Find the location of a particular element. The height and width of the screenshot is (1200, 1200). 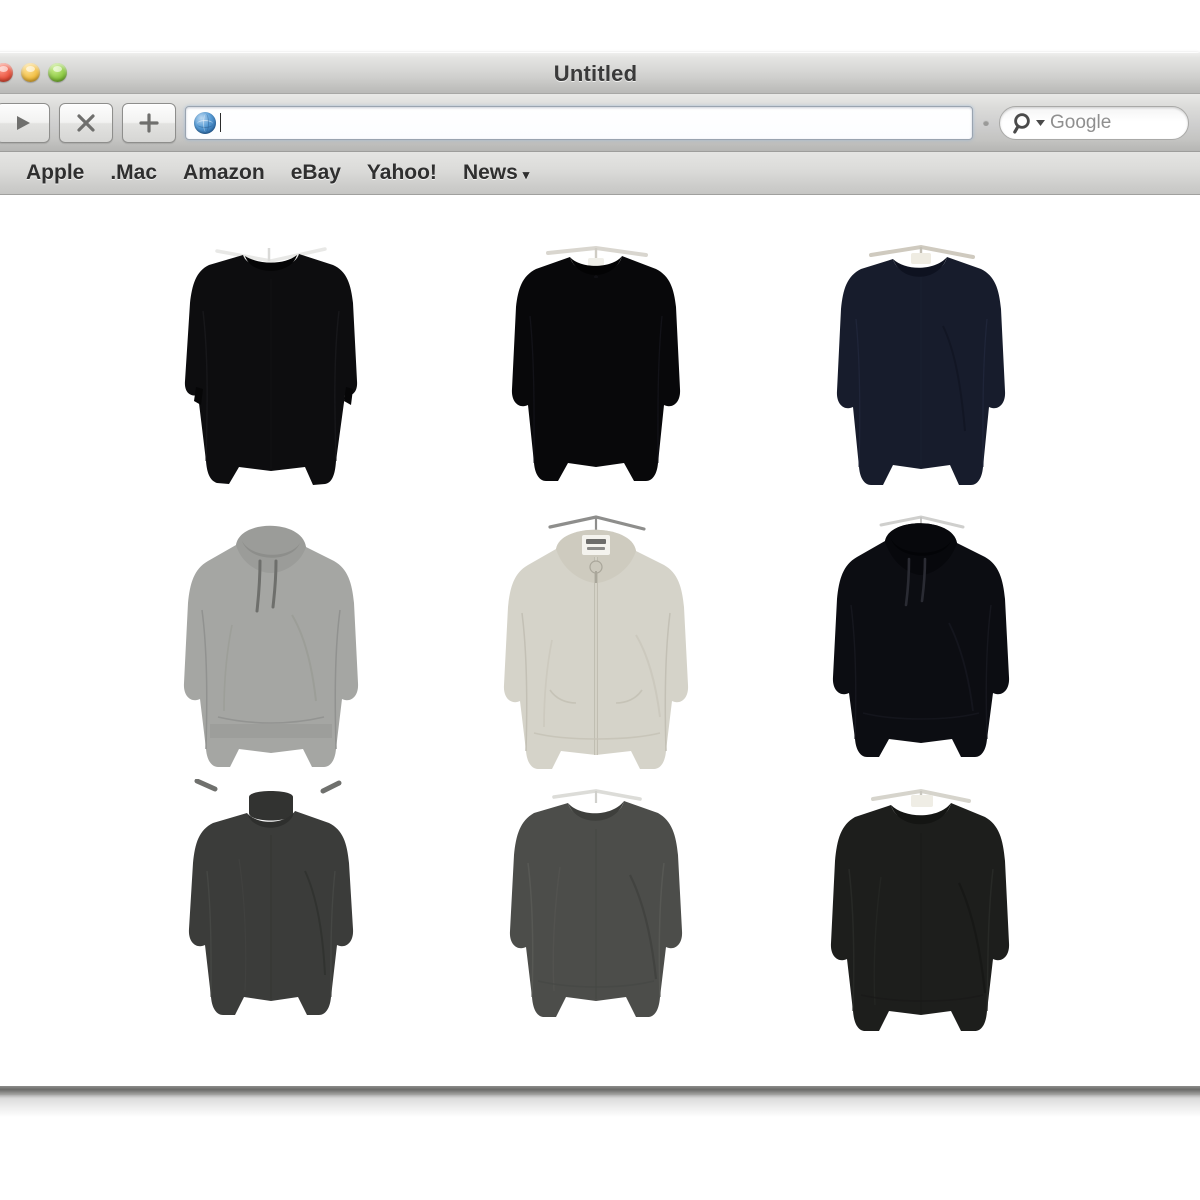

add-bookmark-button is located at coordinates (149, 122).